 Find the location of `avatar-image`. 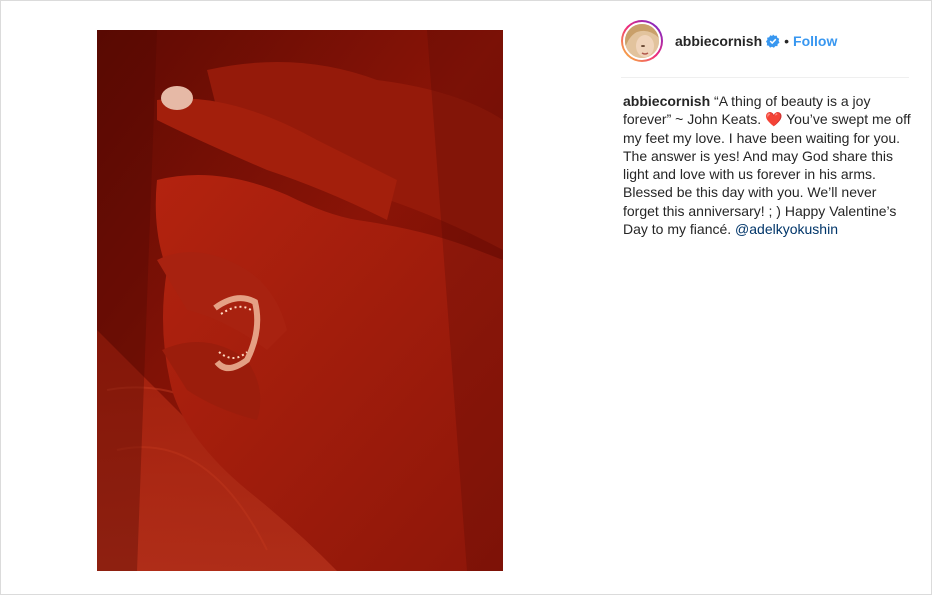

avatar-image is located at coordinates (642, 40).